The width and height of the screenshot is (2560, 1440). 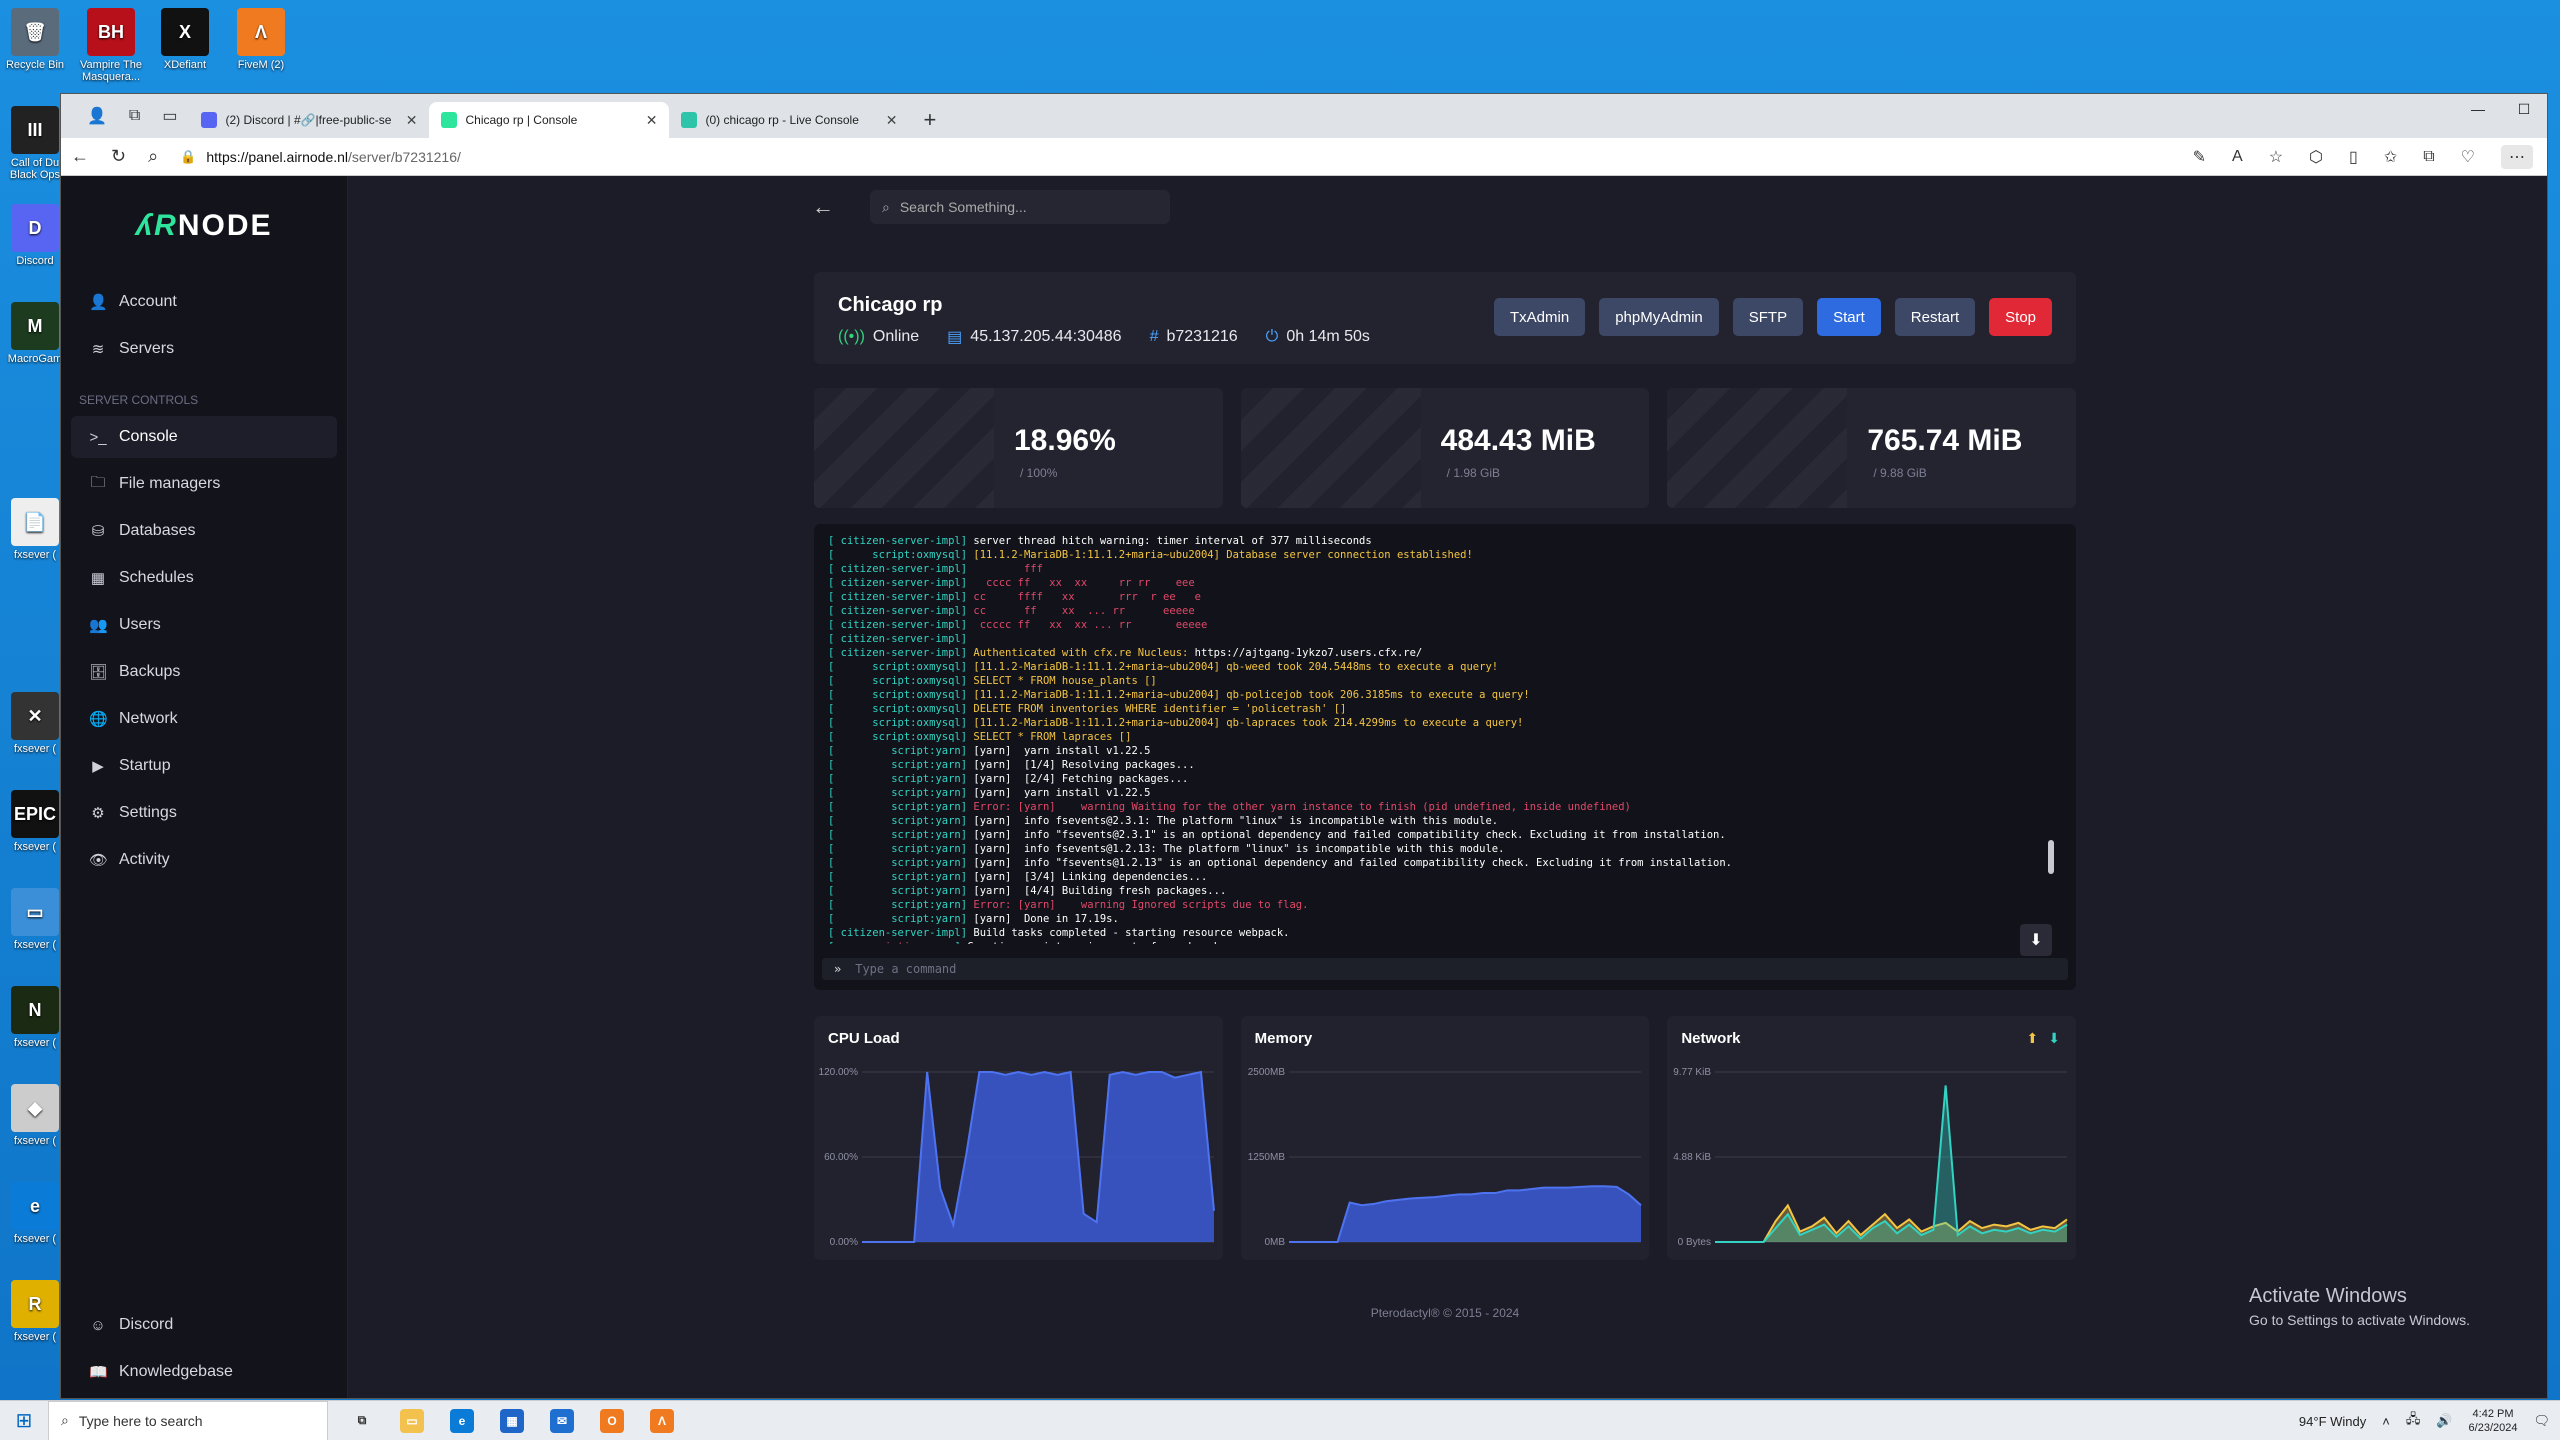 What do you see at coordinates (1093, 942) in the screenshot?
I see `console-segment: Creating script environments for webpack` at bounding box center [1093, 942].